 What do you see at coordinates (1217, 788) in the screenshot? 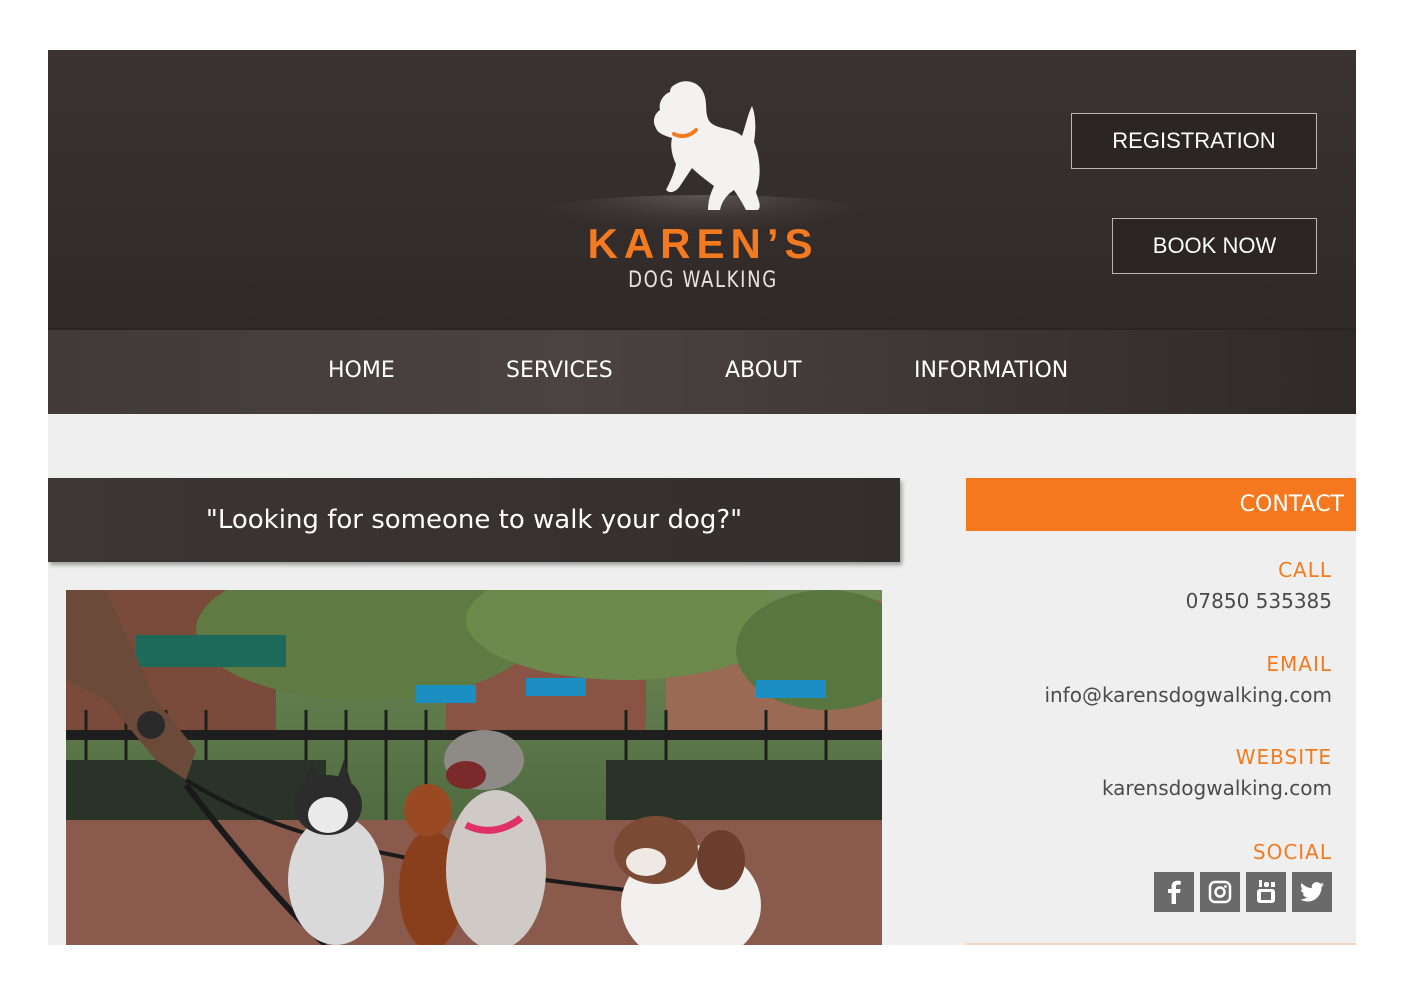
I see `website-link: karensdogwalking.com` at bounding box center [1217, 788].